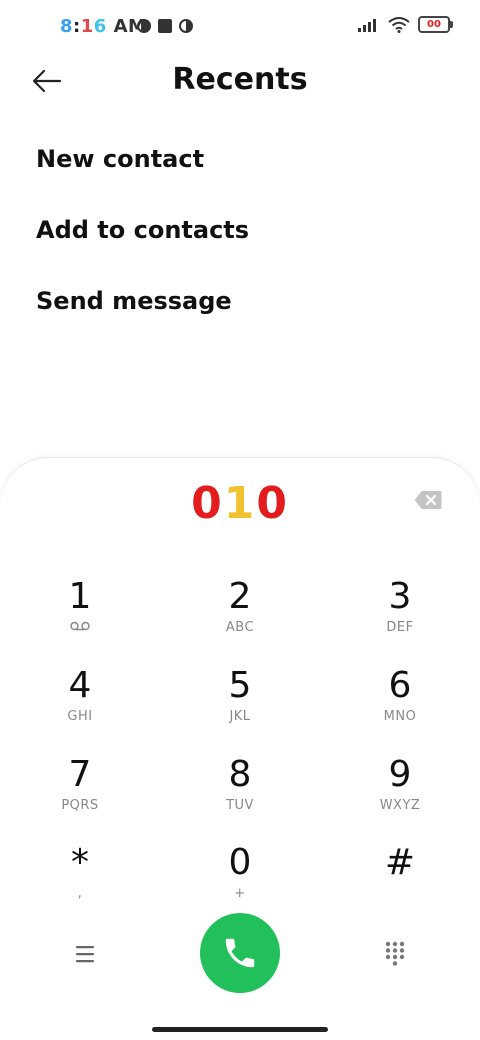 The width and height of the screenshot is (480, 1040). Describe the element at coordinates (80, 893) in the screenshot. I see `key-letters: ,` at that location.